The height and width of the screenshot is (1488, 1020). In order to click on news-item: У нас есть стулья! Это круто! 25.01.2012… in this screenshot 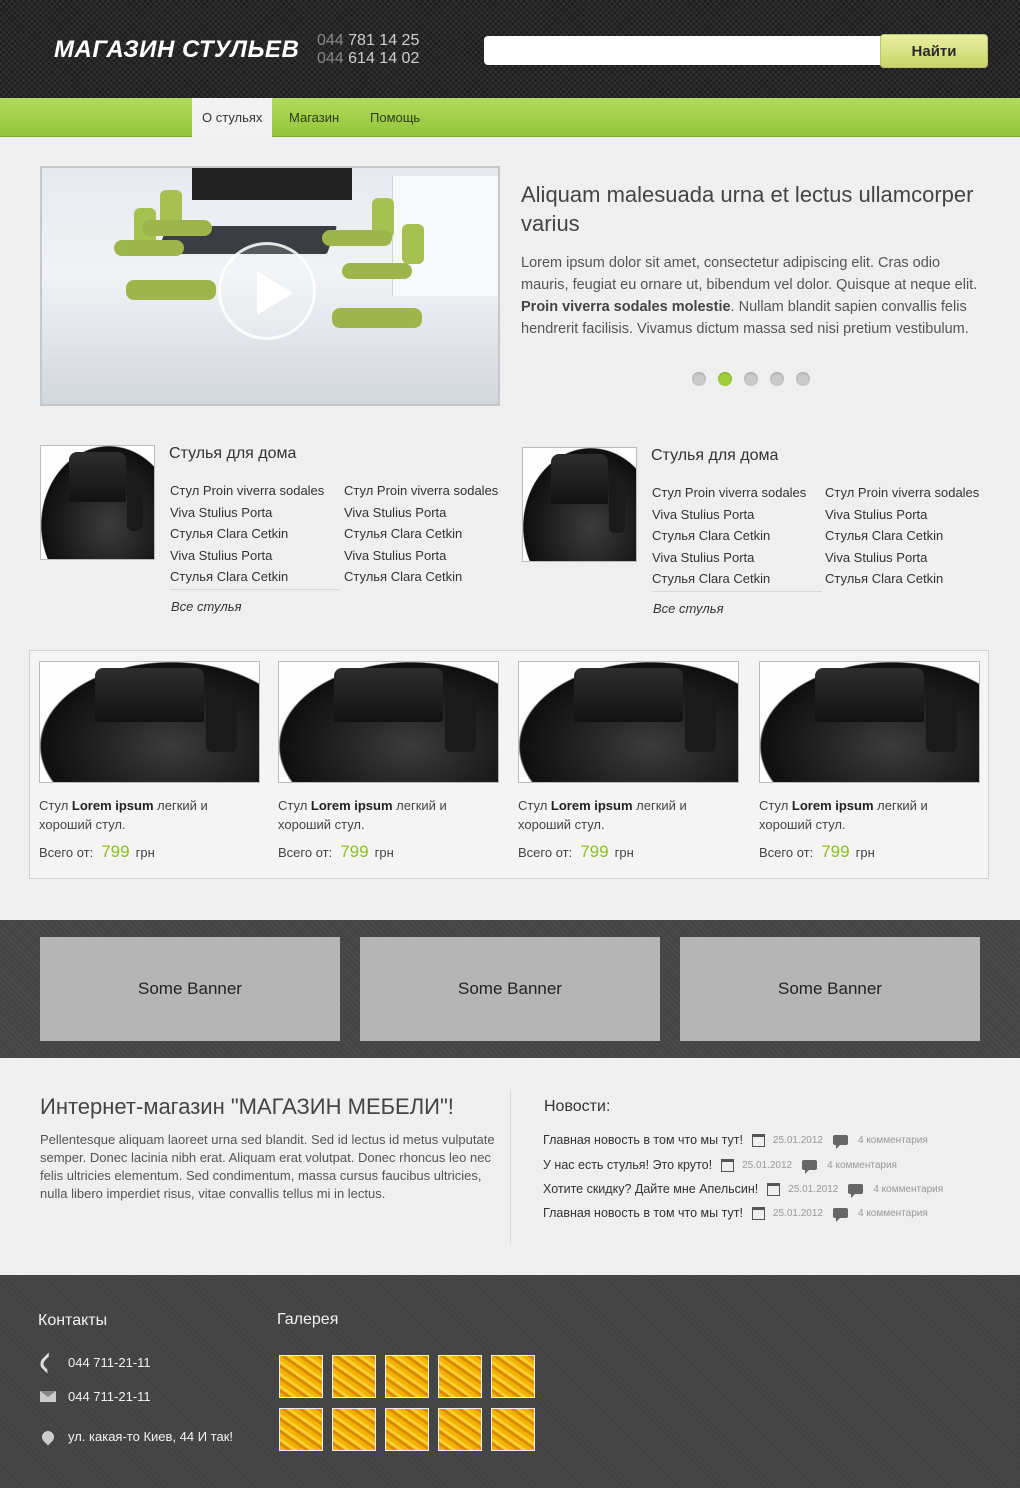, I will do `click(720, 1166)`.